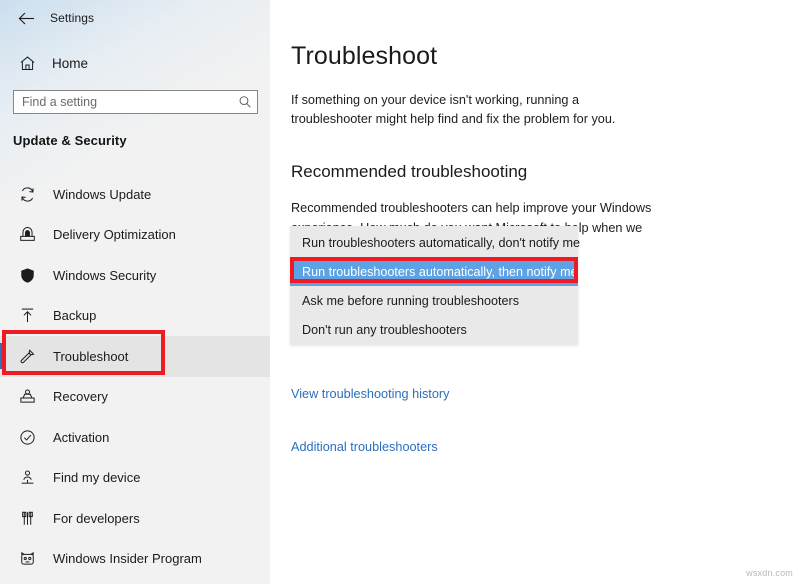  What do you see at coordinates (27, 518) in the screenshot?
I see `developer-tools-icon` at bounding box center [27, 518].